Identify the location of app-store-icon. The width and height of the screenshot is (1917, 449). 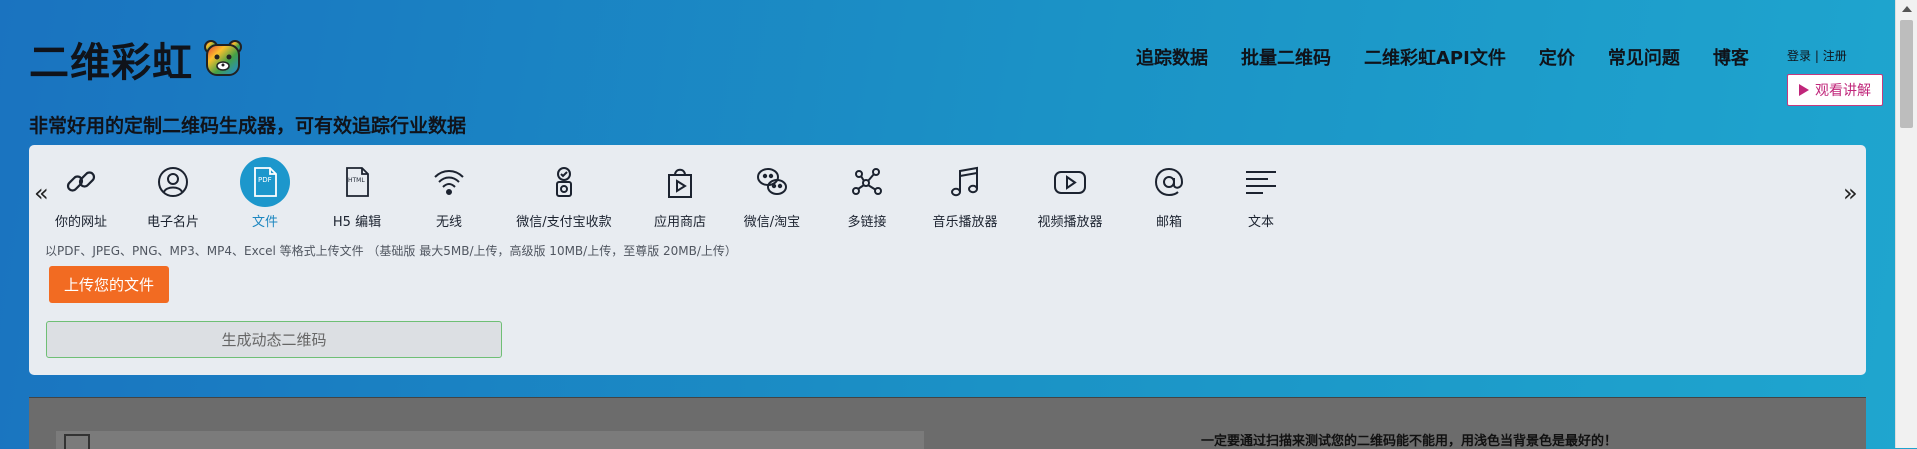
(680, 182).